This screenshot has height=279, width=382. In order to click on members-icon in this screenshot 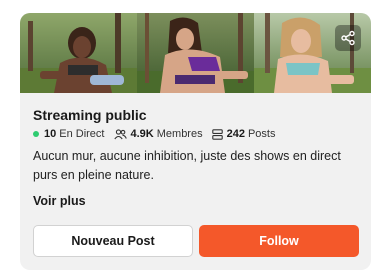, I will do `click(120, 134)`.